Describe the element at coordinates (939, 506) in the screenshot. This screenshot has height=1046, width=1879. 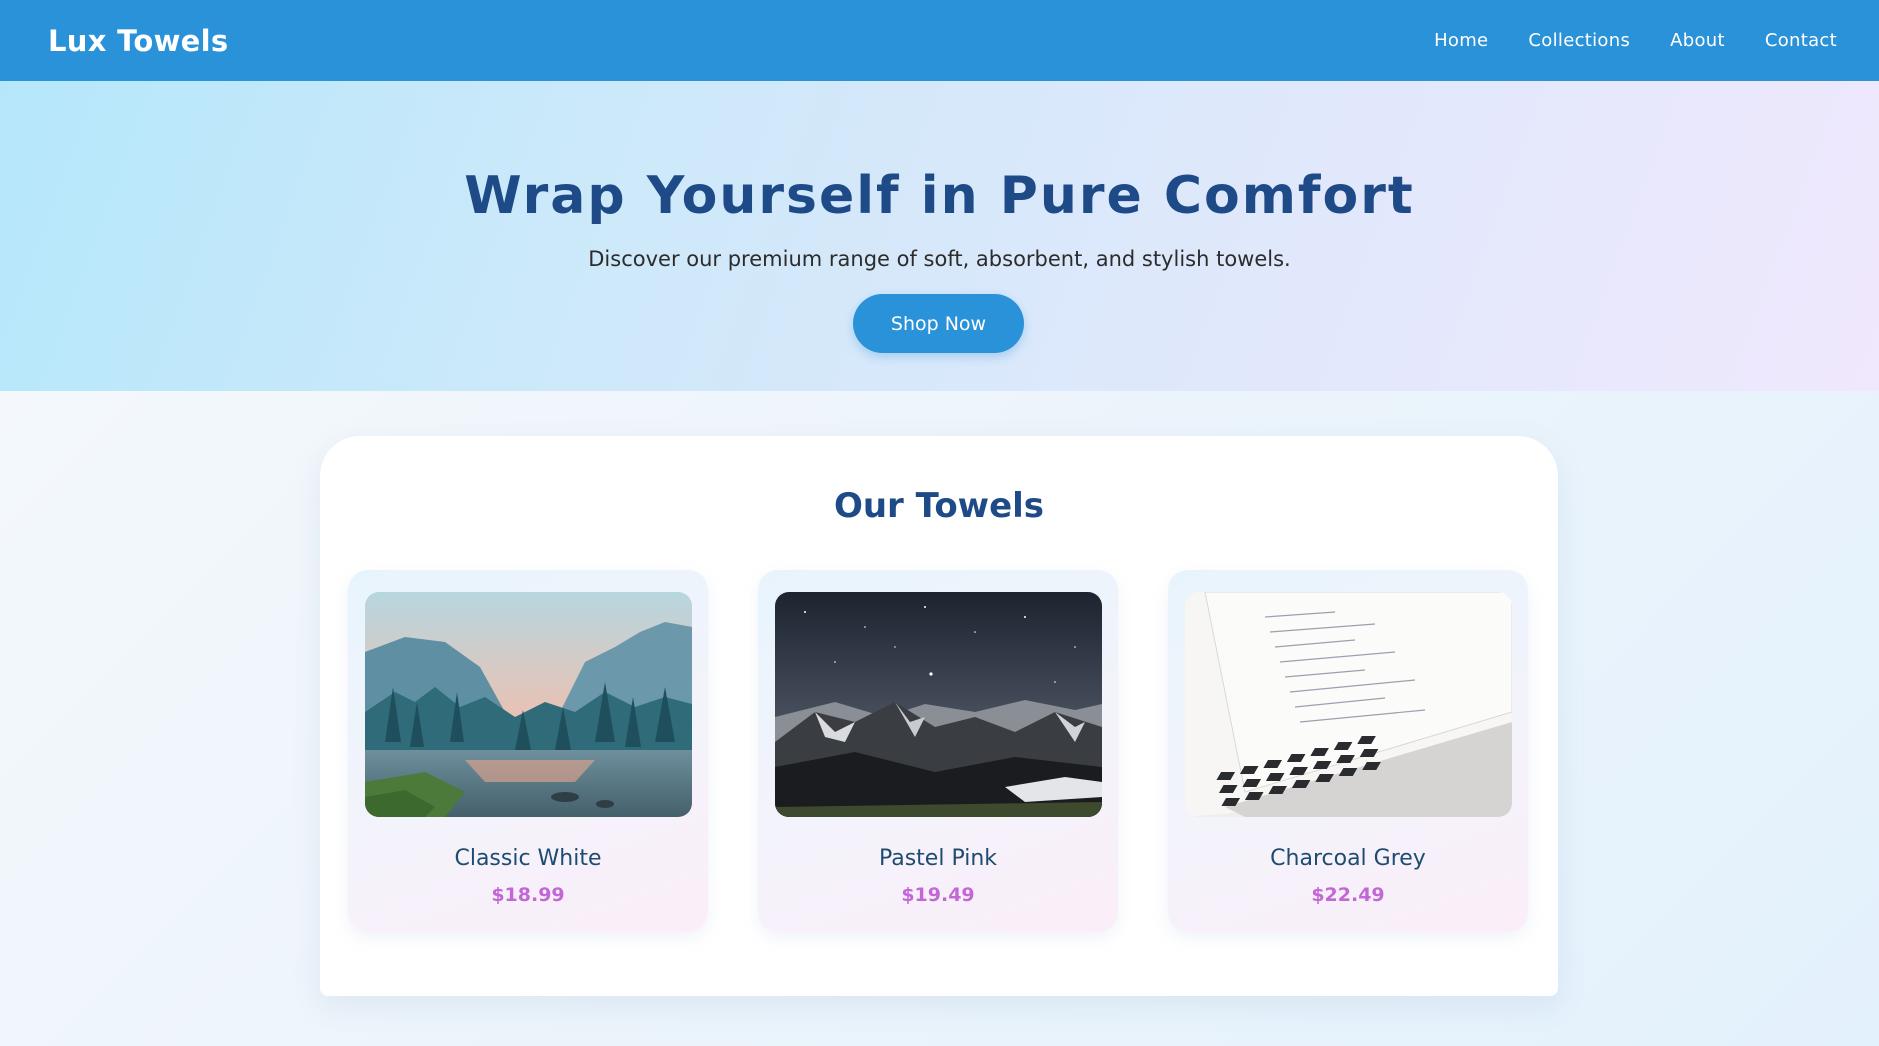
I see `products-heading: Our Towels` at that location.